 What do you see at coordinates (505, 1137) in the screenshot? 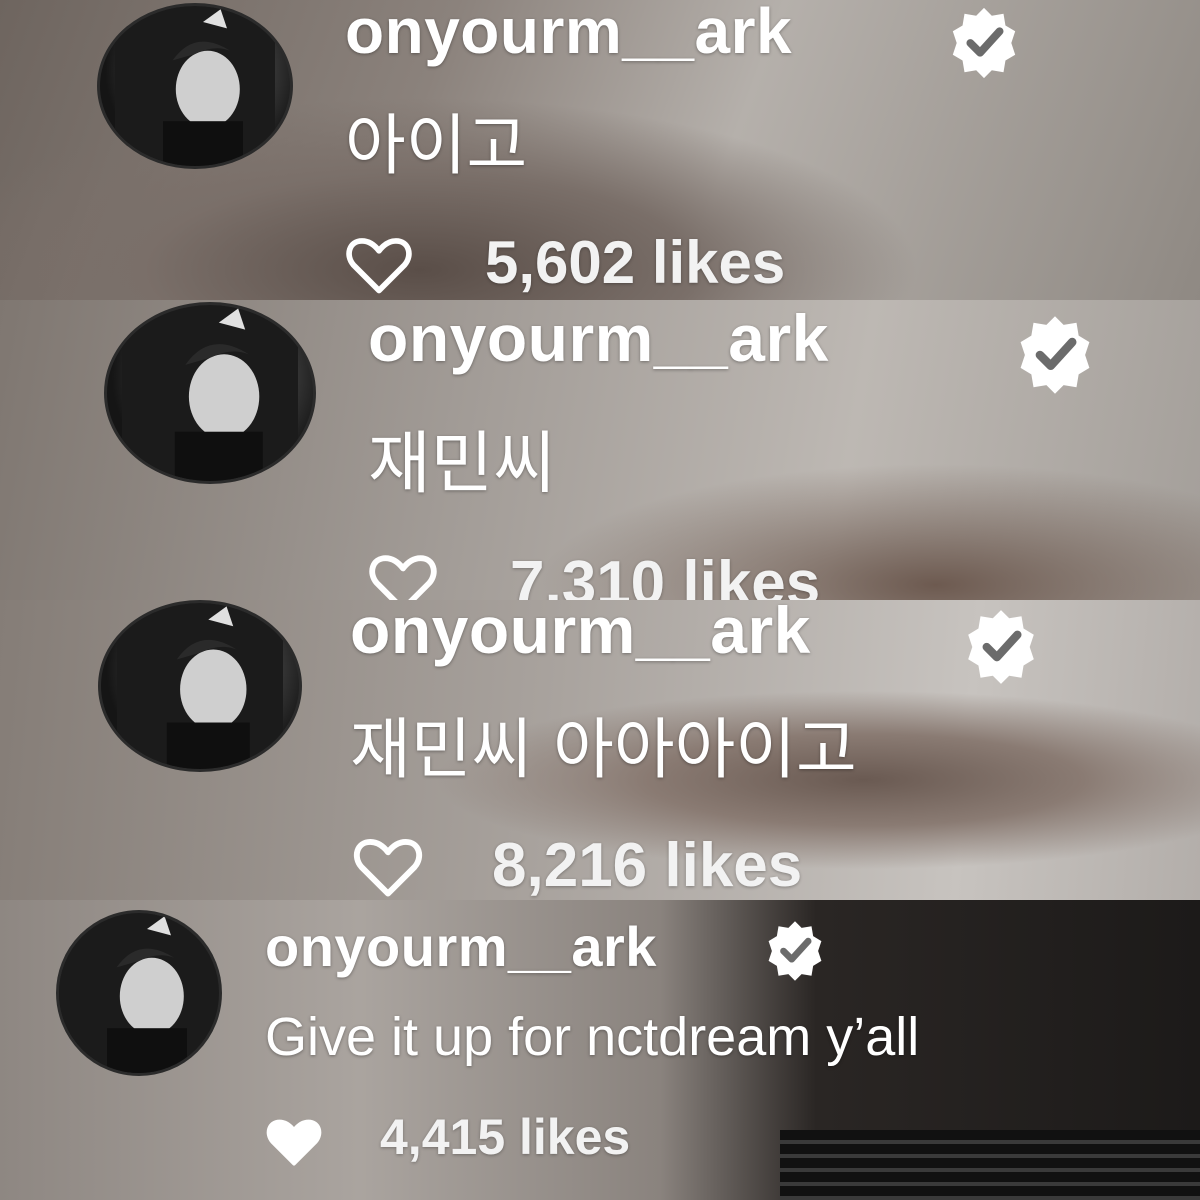
I see `like-count: 4,415 likes` at bounding box center [505, 1137].